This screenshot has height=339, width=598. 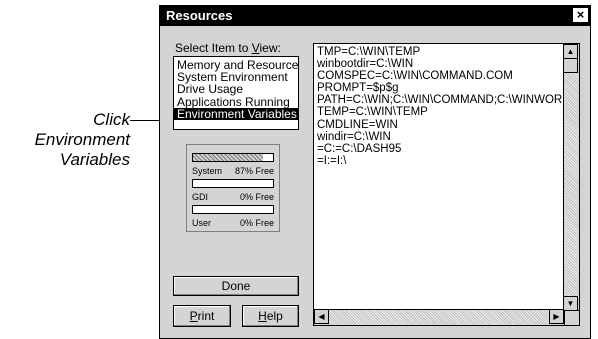 What do you see at coordinates (233, 183) in the screenshot?
I see `gdi-meter-bar` at bounding box center [233, 183].